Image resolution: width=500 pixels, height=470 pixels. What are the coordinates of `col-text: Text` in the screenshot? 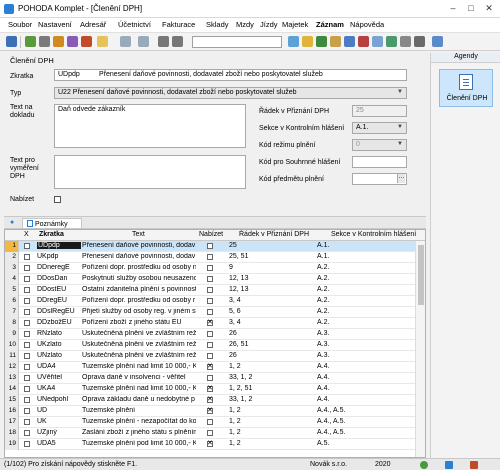 It's located at (138, 234).